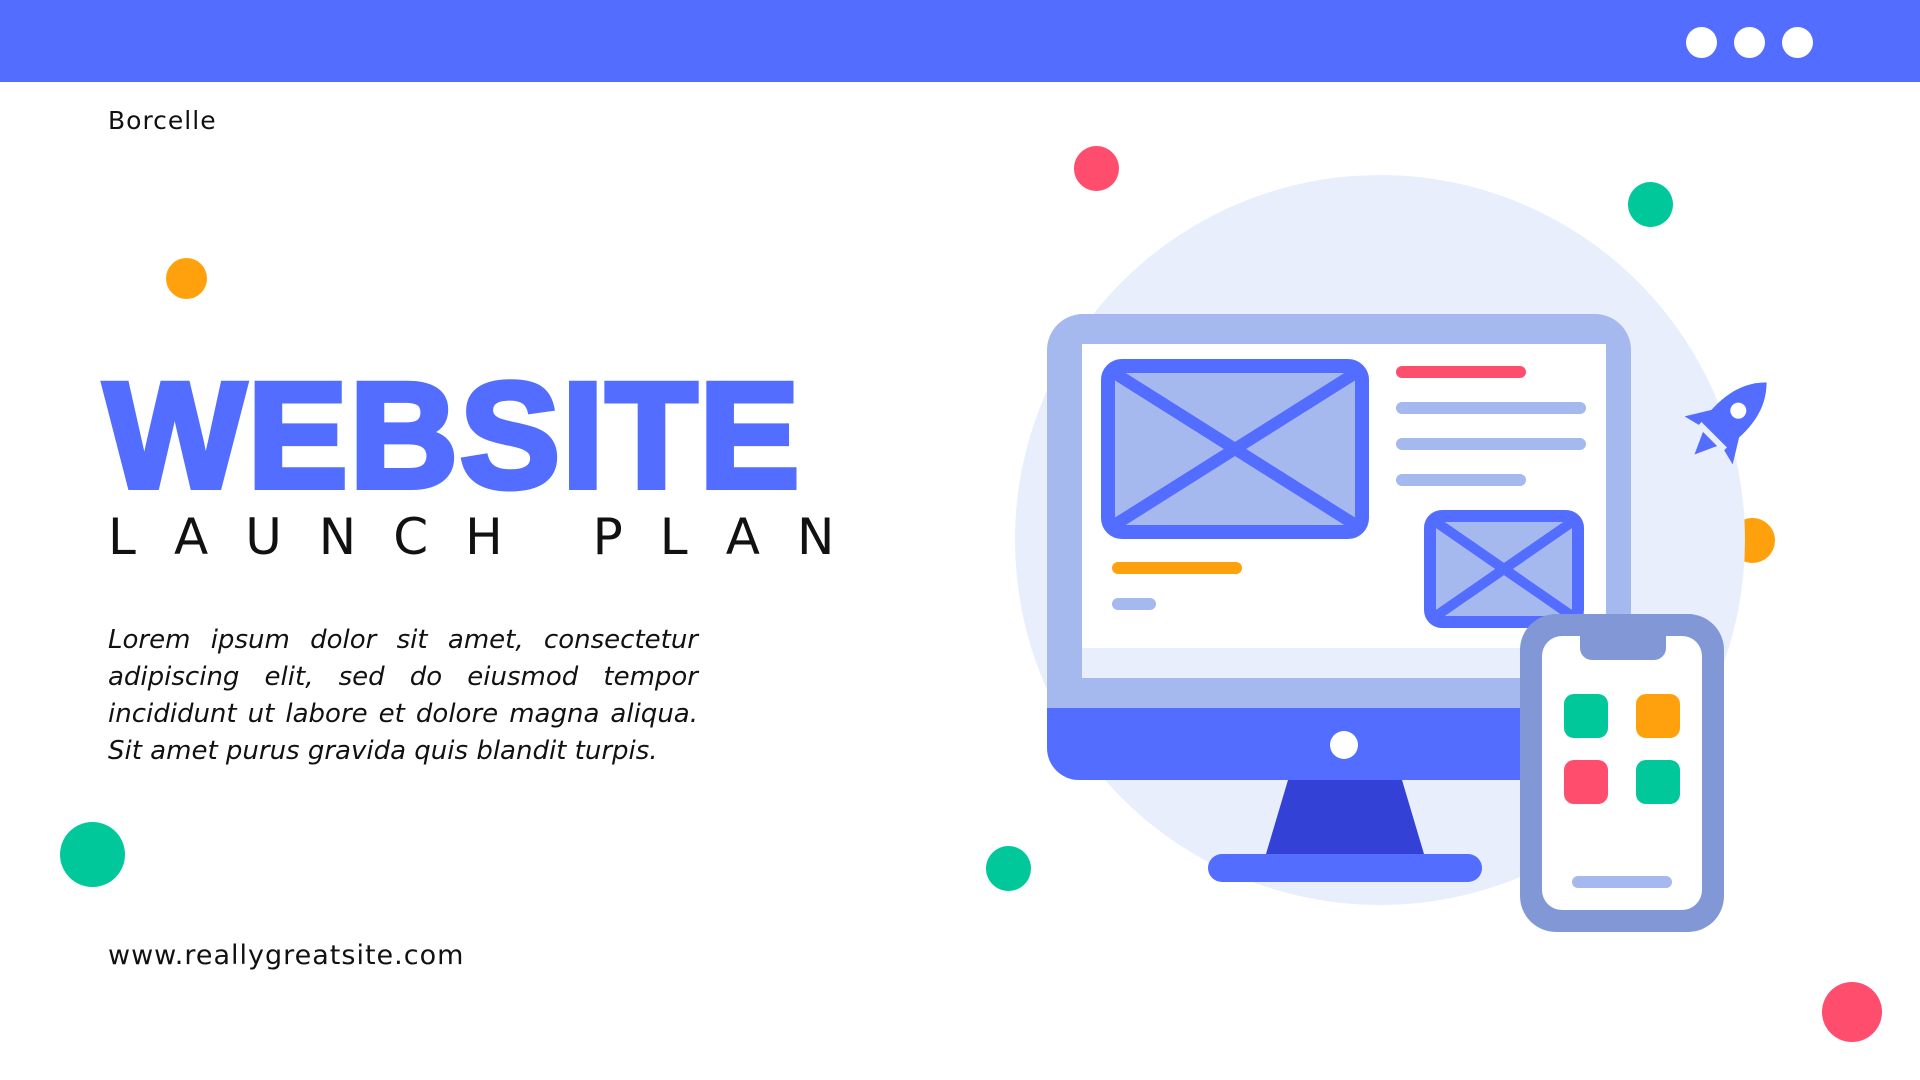  What do you see at coordinates (960, 41) in the screenshot?
I see `top-bar` at bounding box center [960, 41].